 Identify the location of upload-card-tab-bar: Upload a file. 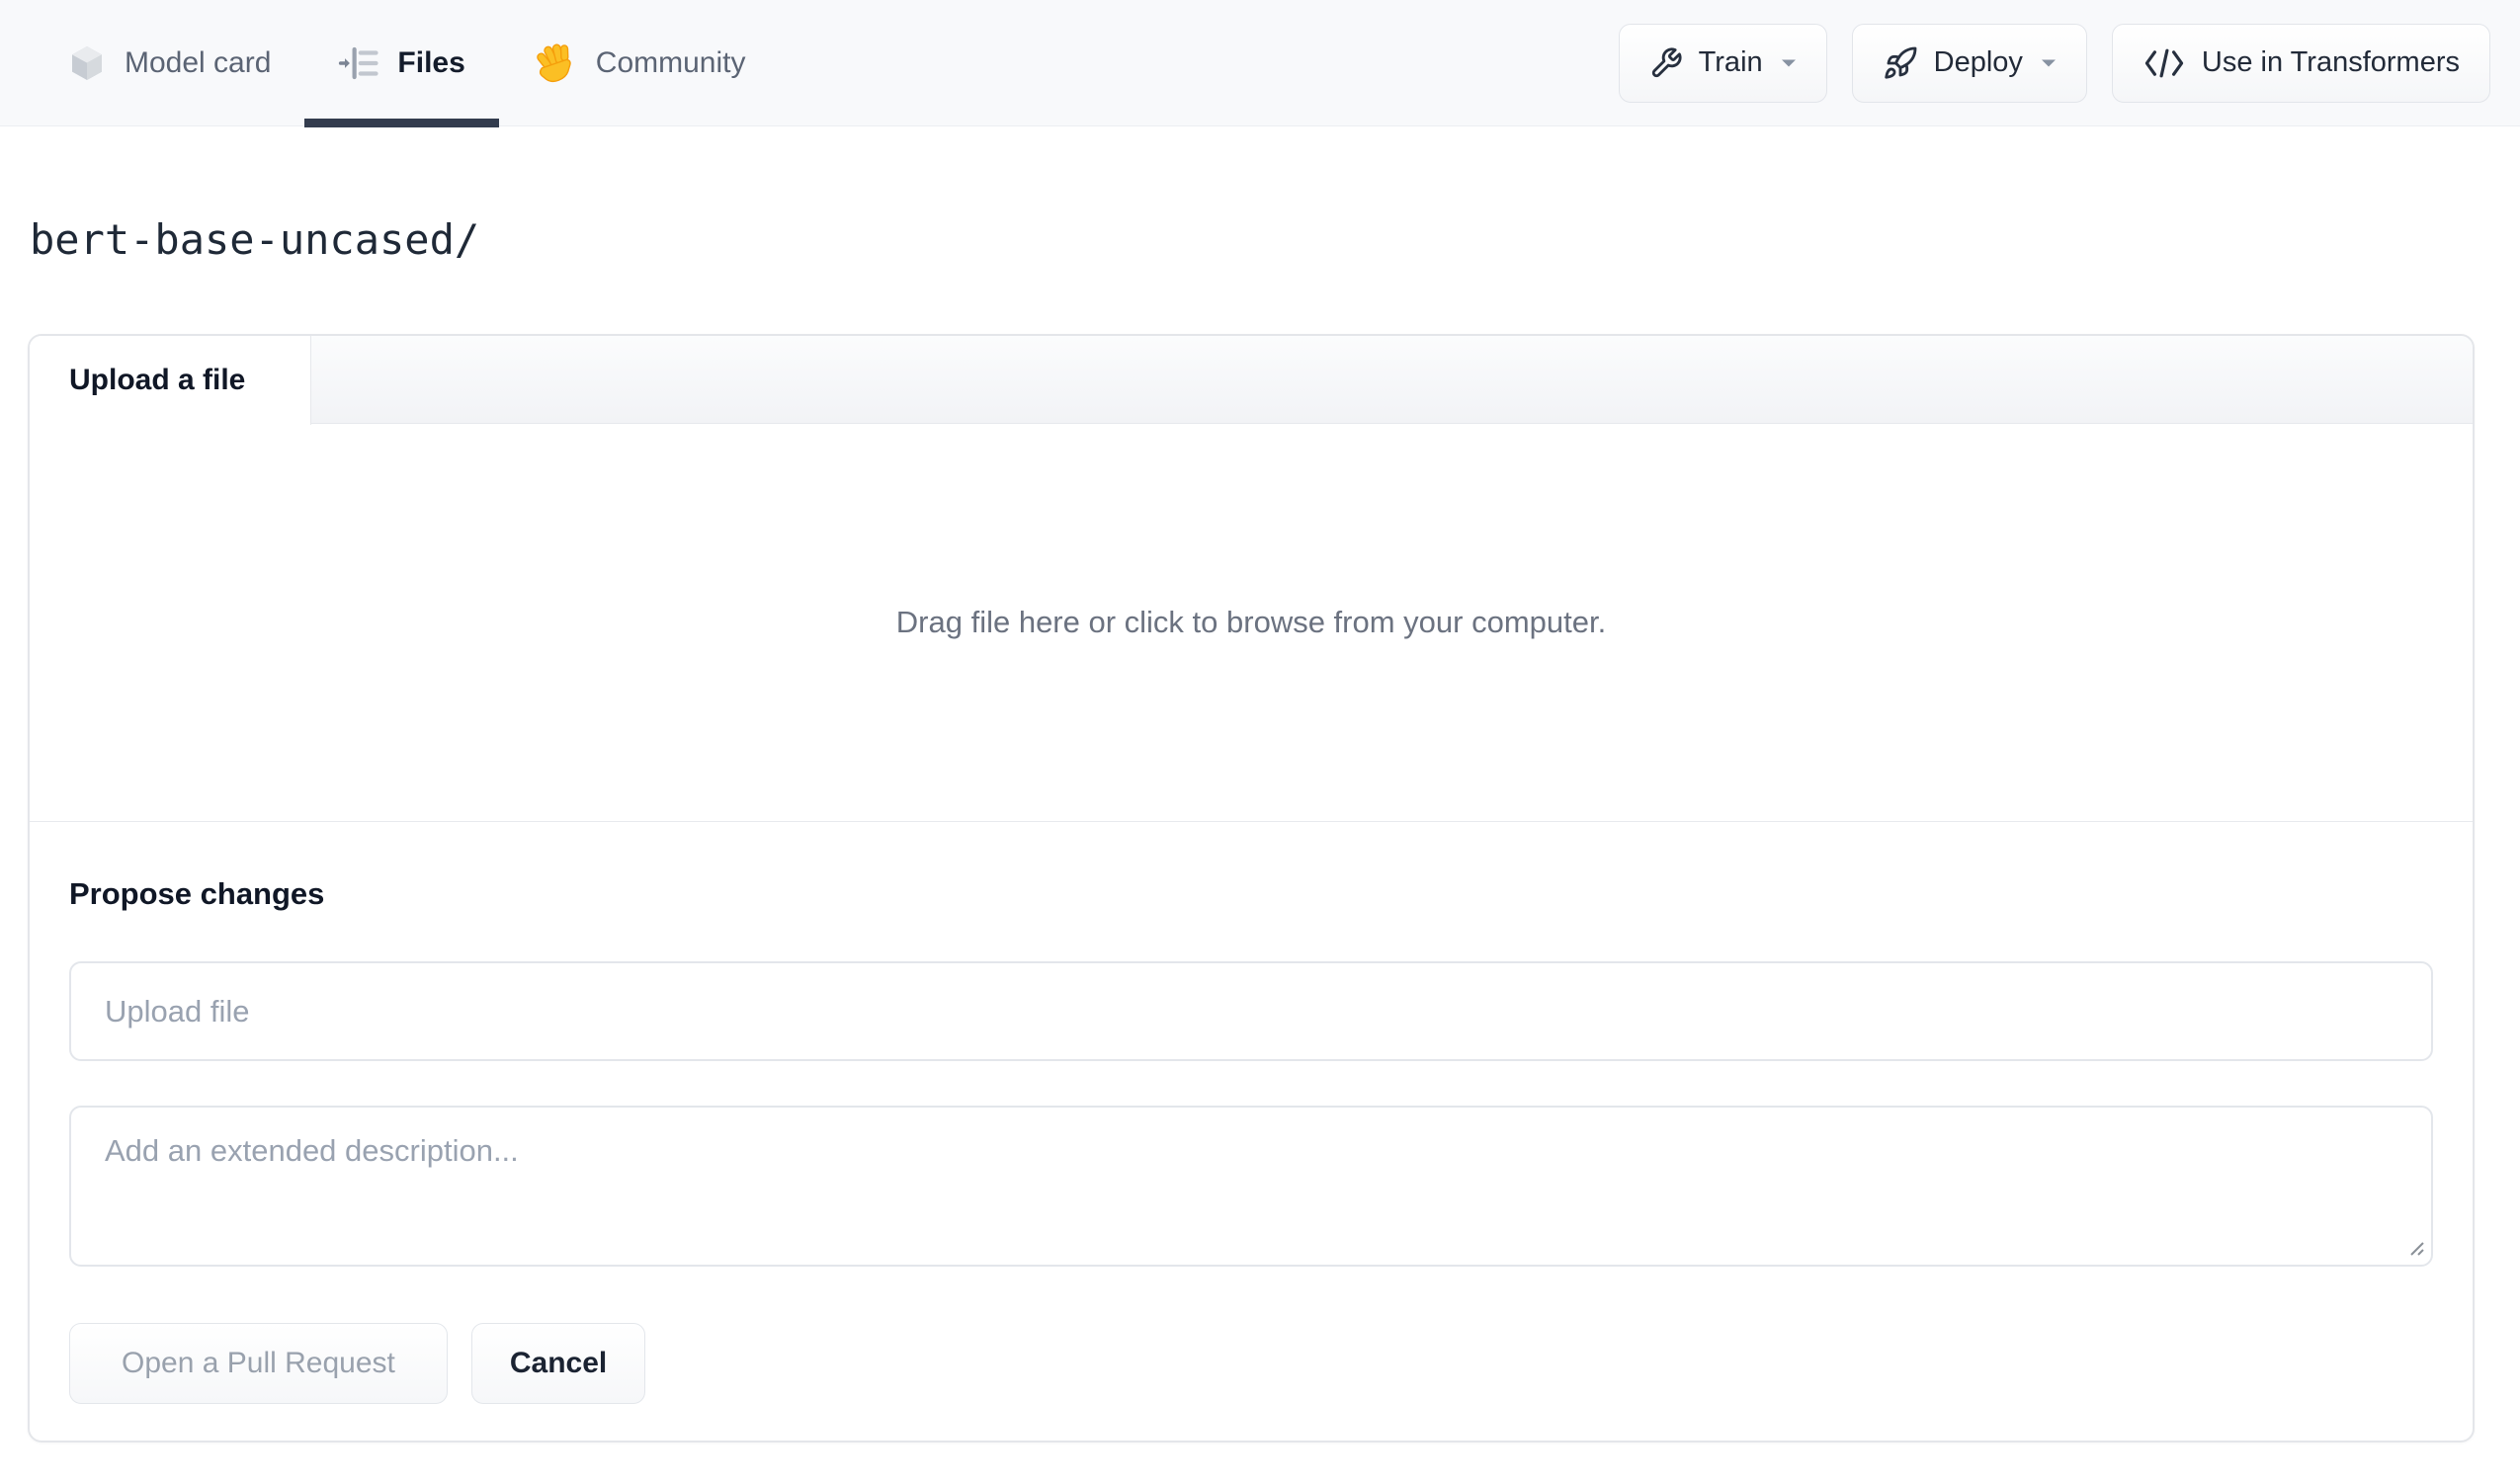
(1251, 380).